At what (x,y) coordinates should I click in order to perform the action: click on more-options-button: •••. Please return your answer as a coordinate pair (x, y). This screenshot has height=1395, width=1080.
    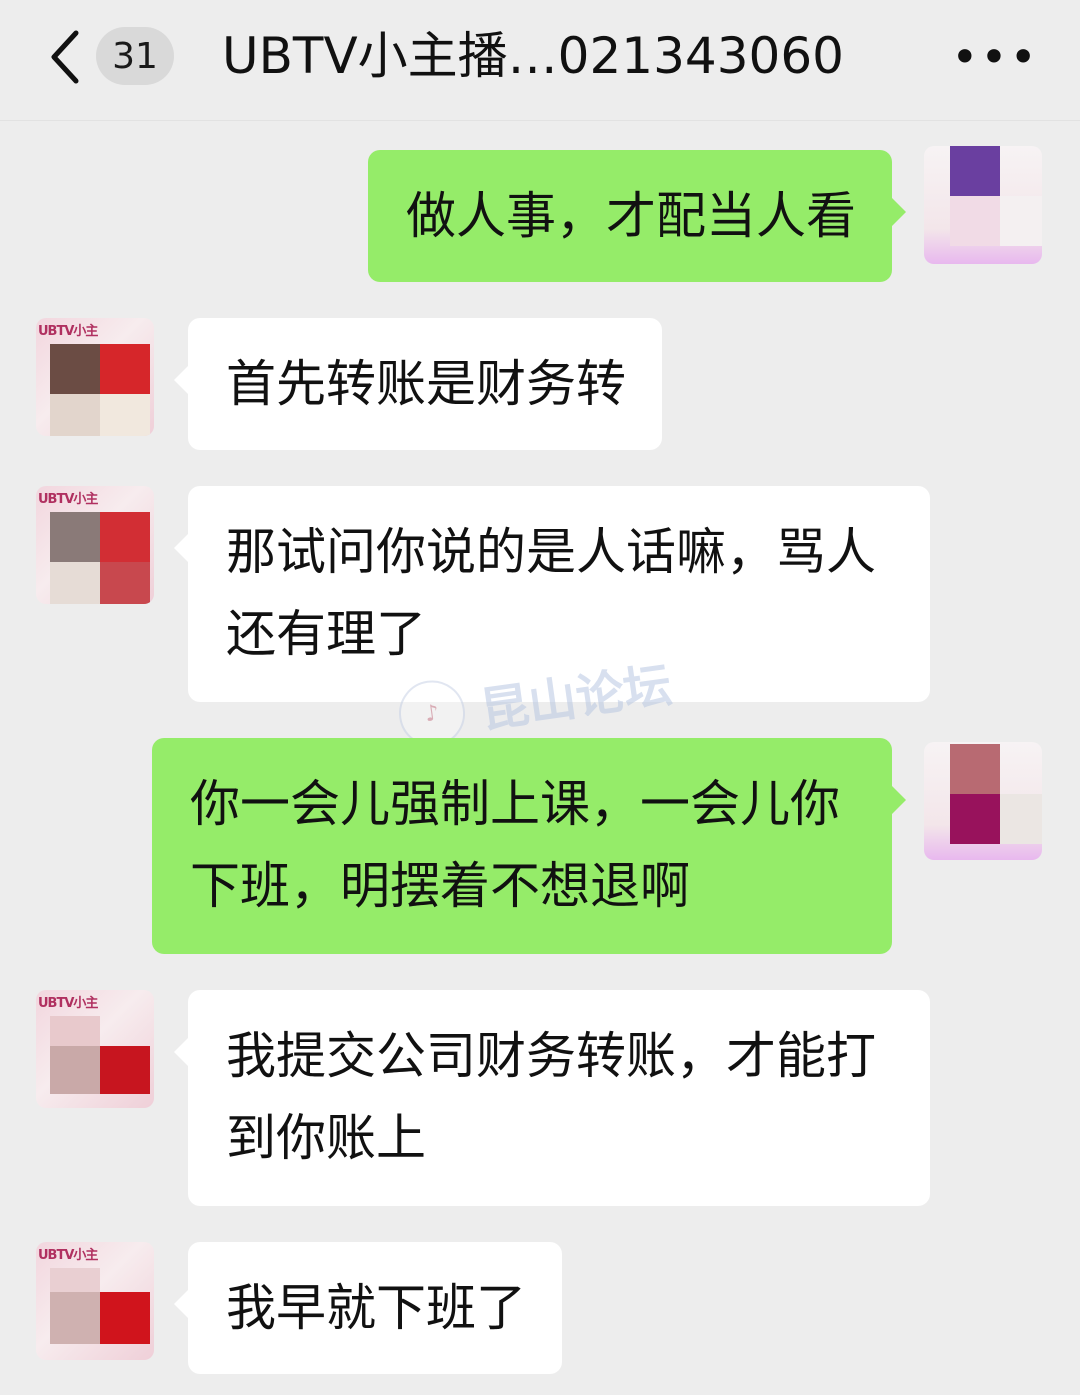
    Looking at the image, I should click on (993, 57).